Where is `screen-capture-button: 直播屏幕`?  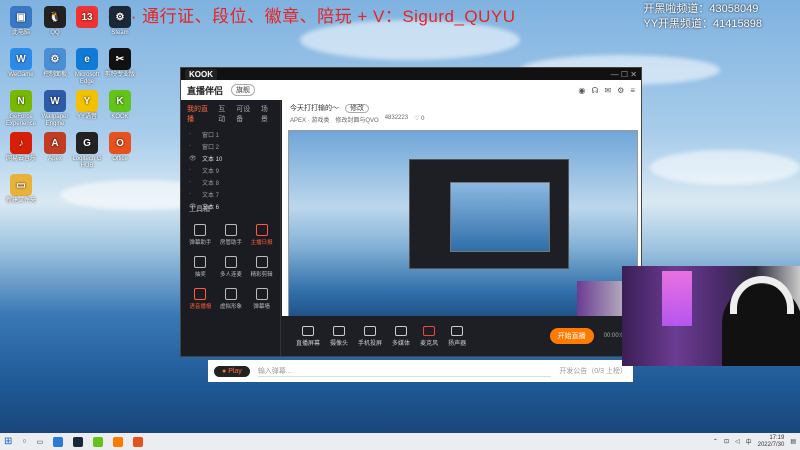 screen-capture-button: 直播屏幕 is located at coordinates (308, 336).